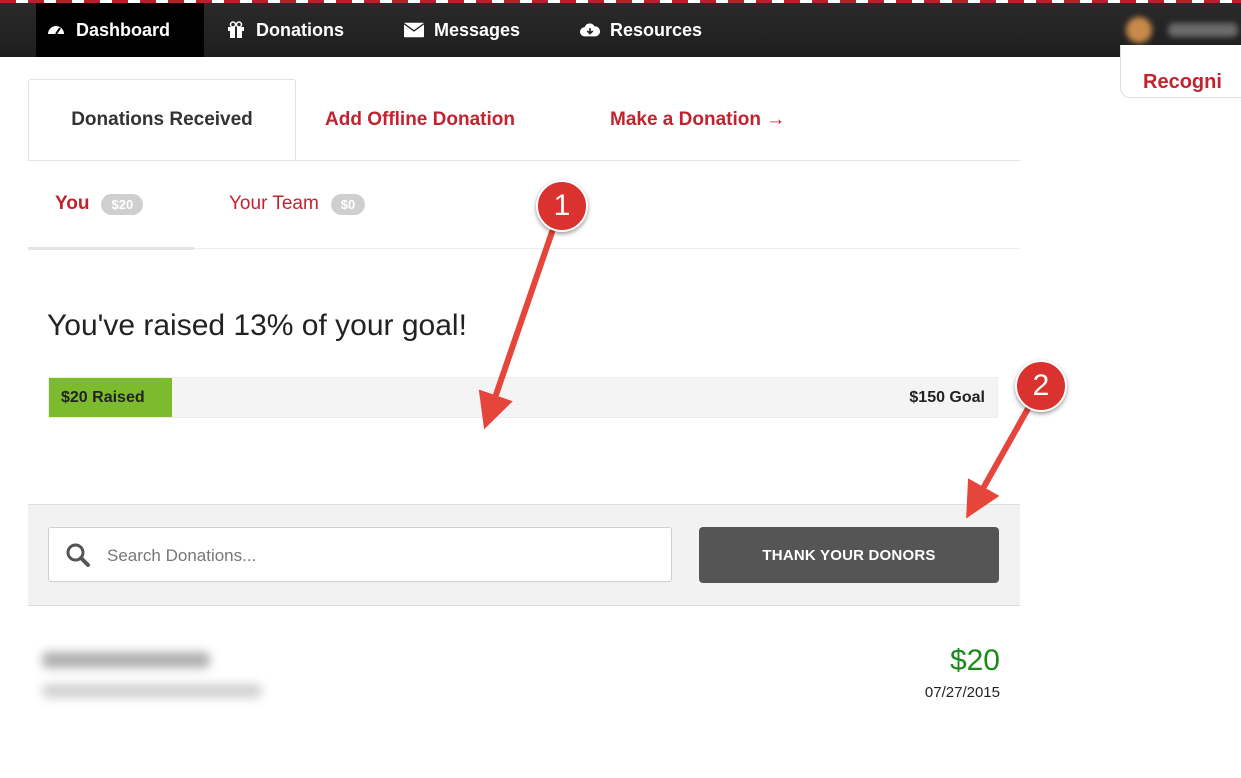 This screenshot has height=778, width=1241. What do you see at coordinates (348, 204) in the screenshot?
I see `amount-badge: $0` at bounding box center [348, 204].